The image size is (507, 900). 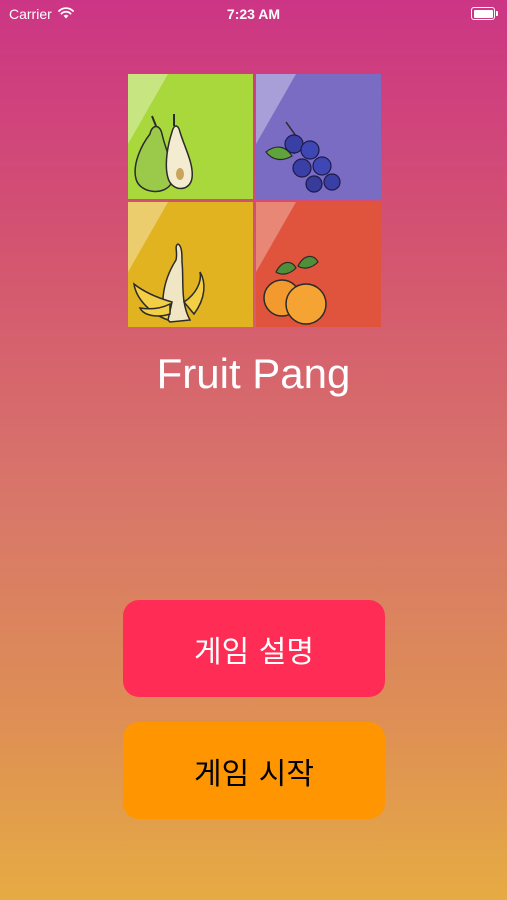 I want to click on logo-tile-banana, so click(x=190, y=264).